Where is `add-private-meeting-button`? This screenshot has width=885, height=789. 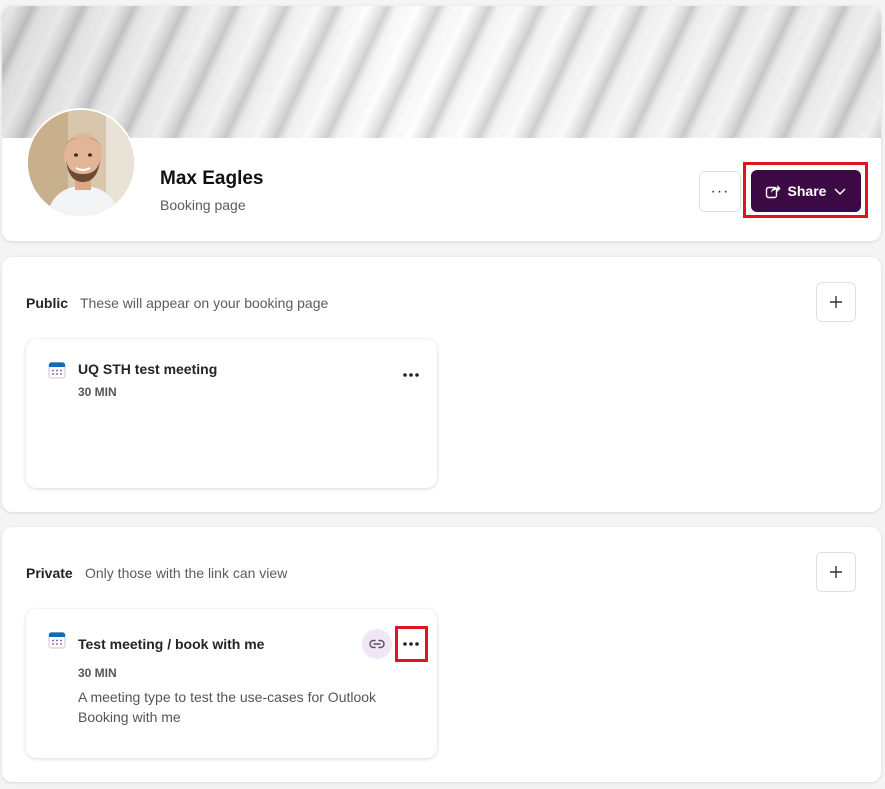 add-private-meeting-button is located at coordinates (836, 572).